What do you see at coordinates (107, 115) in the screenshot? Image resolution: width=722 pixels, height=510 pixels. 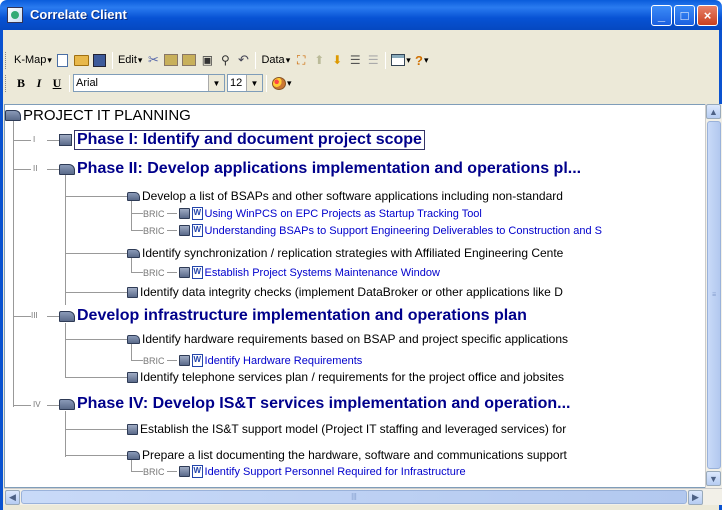 I see `root-label: PROJECT IT PLANNING` at bounding box center [107, 115].